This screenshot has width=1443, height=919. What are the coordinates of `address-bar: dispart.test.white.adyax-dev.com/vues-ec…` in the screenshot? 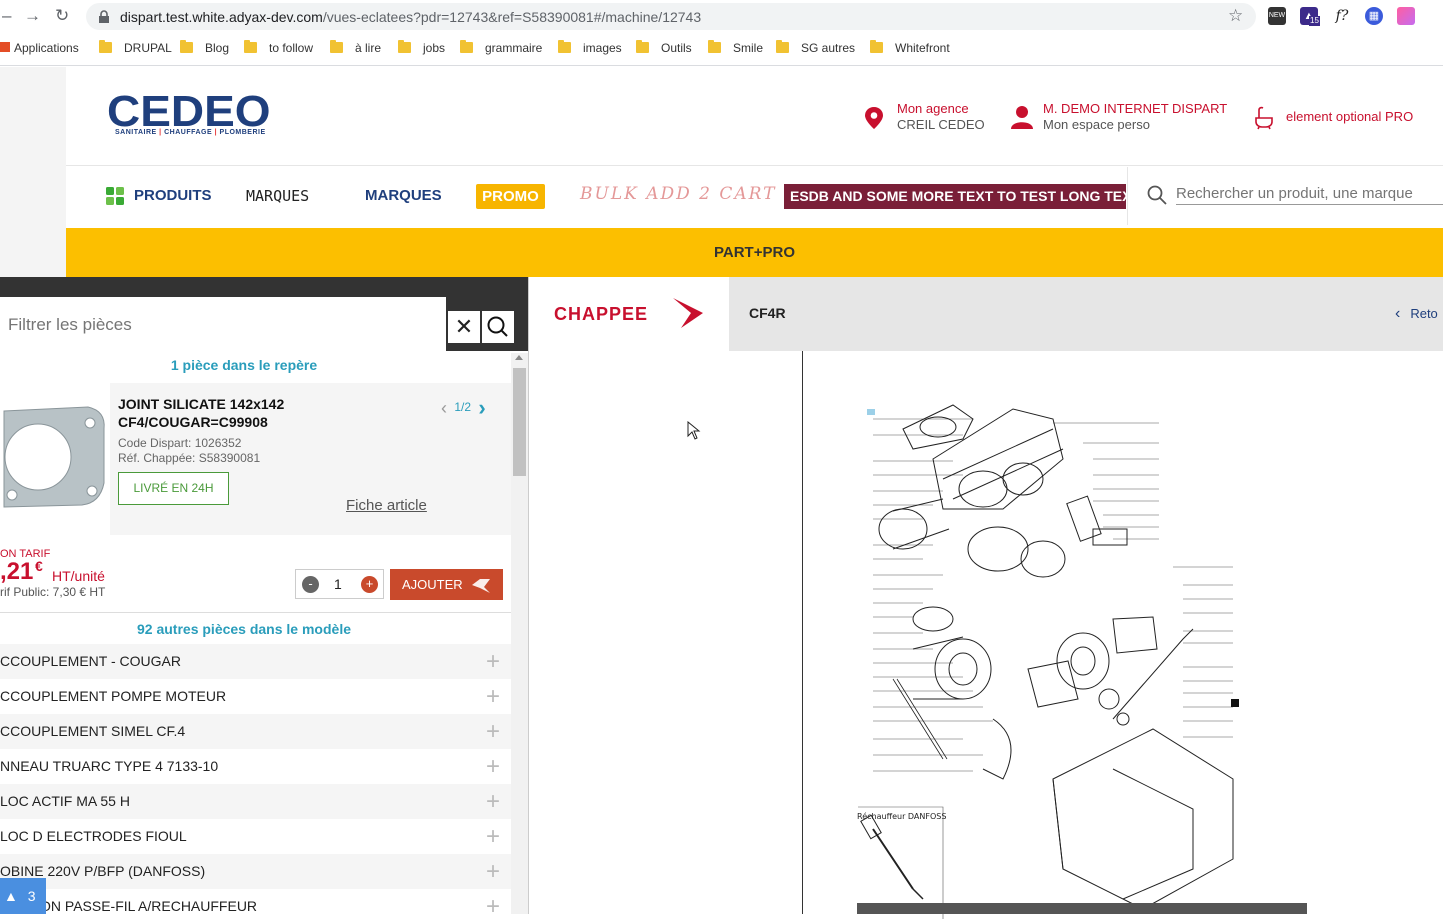 It's located at (671, 16).